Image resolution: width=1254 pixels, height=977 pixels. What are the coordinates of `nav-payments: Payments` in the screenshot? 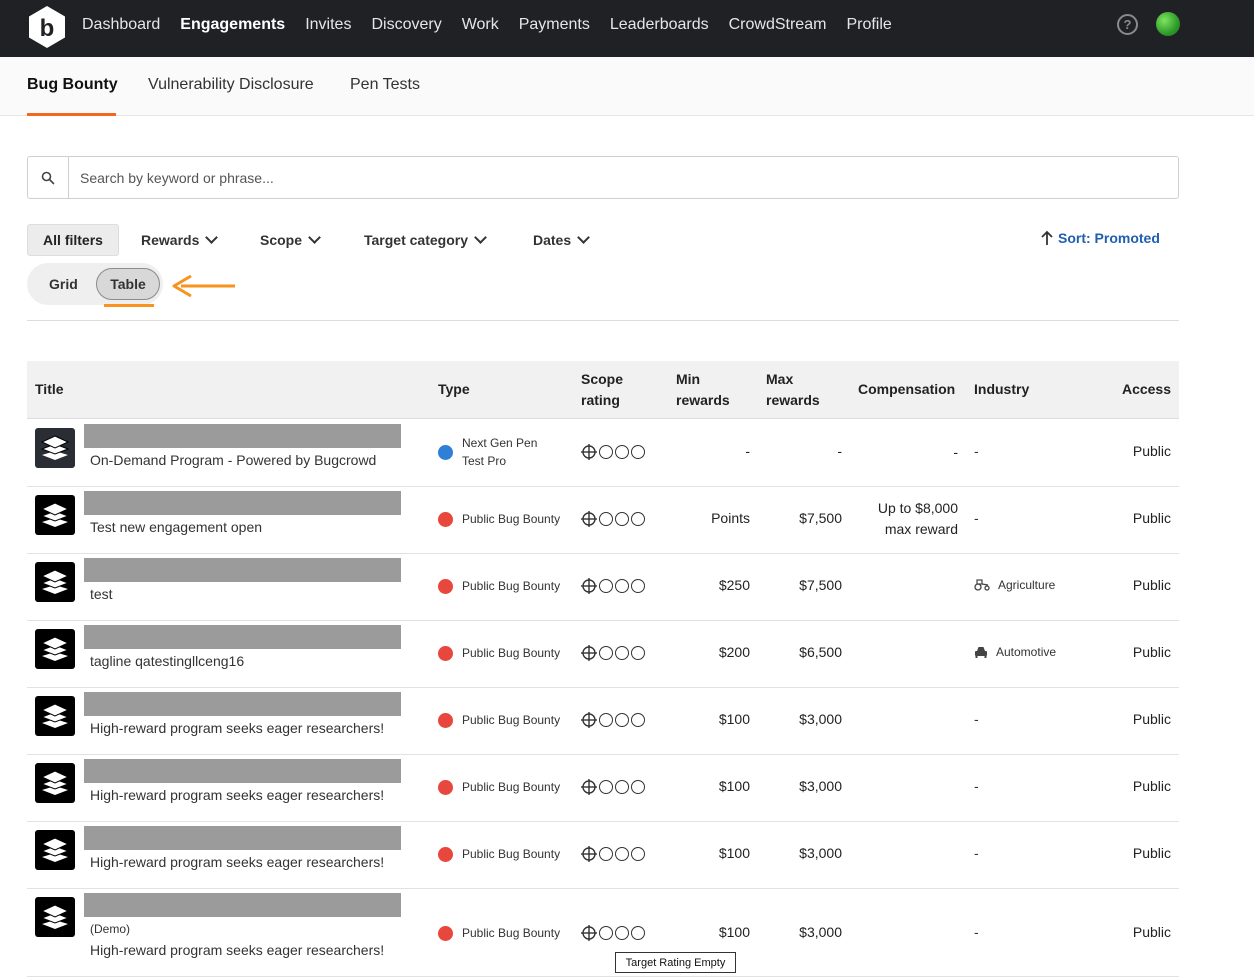 It's located at (554, 25).